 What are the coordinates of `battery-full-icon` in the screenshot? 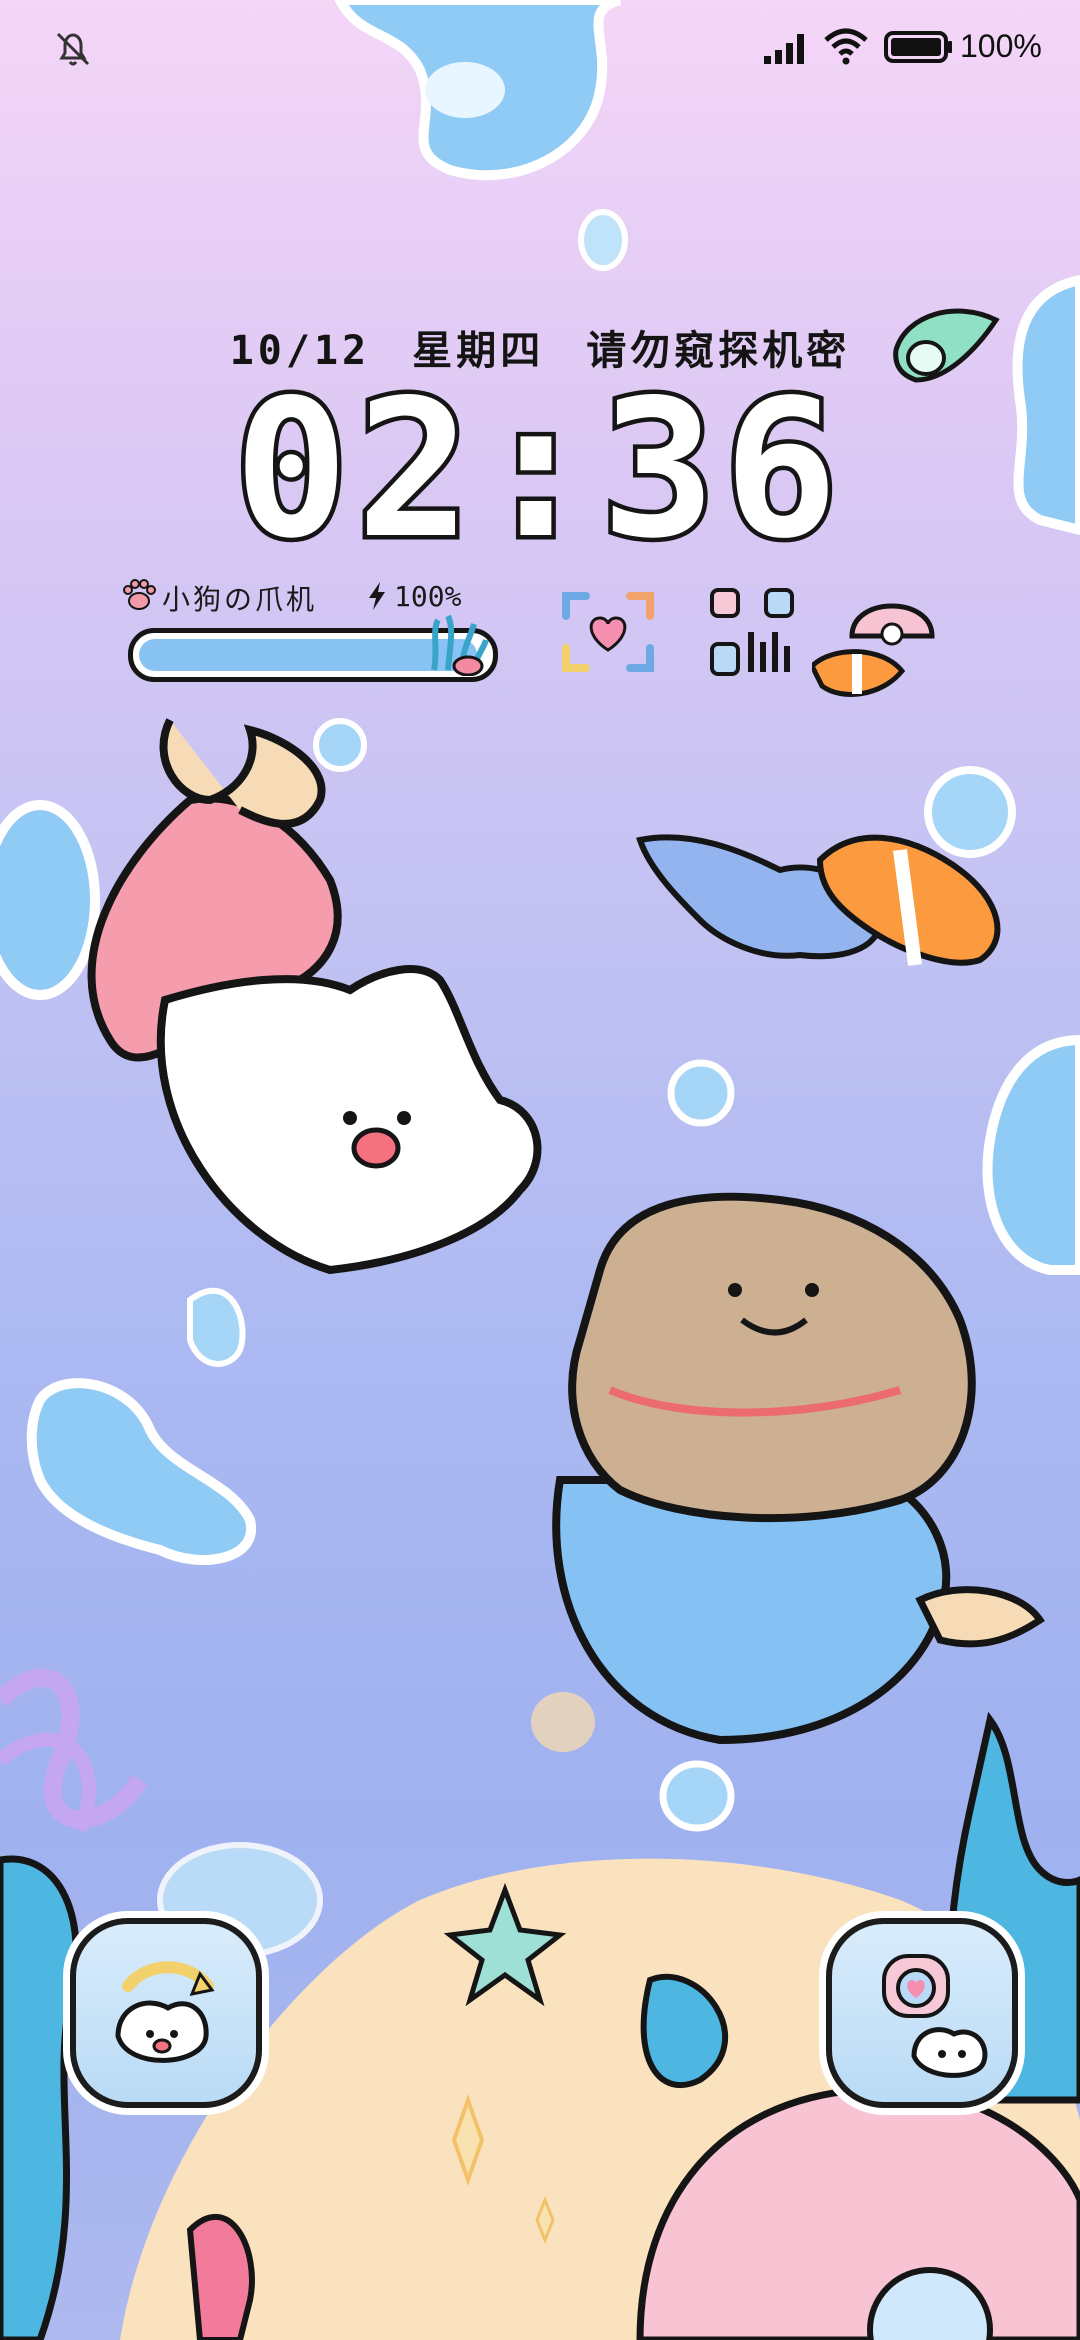 It's located at (918, 47).